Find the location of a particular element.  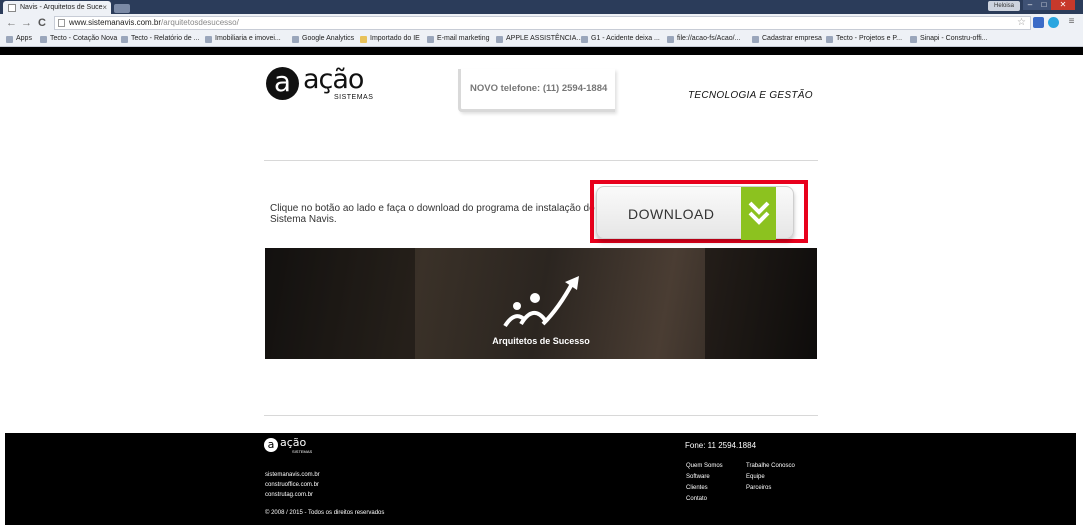

logo-subtitle: SISTEMAS is located at coordinates (354, 97).